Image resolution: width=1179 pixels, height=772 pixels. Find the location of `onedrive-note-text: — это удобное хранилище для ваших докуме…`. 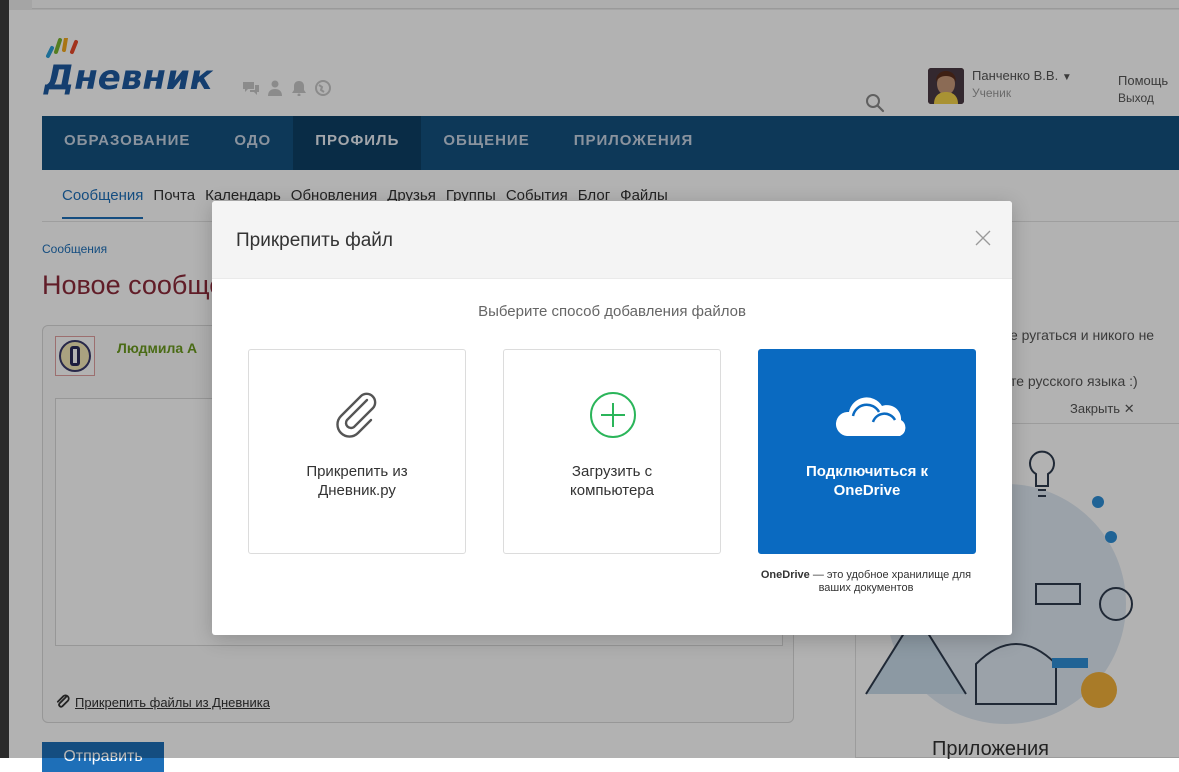

onedrive-note-text: — это удобное хранилище для ваших докуме… is located at coordinates (892, 581).